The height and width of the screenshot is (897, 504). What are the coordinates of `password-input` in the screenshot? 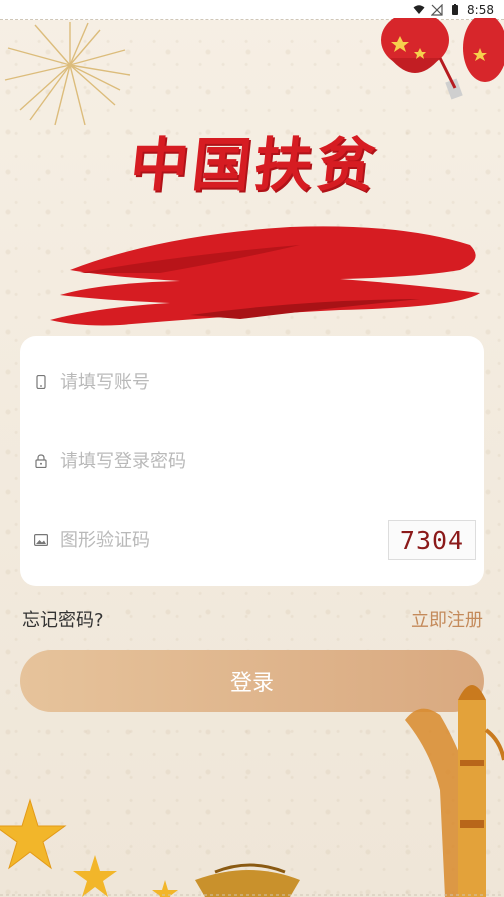 It's located at (265, 461).